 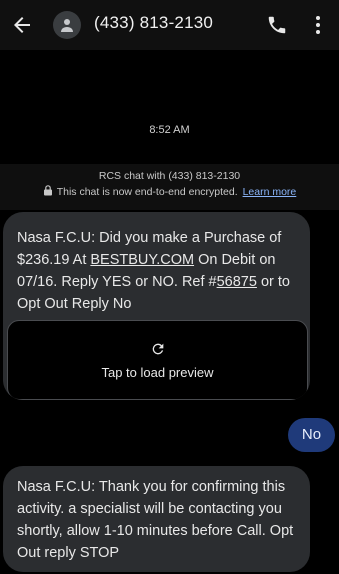 I want to click on tap-to-load-preview: Tap to load preview, so click(x=157, y=372).